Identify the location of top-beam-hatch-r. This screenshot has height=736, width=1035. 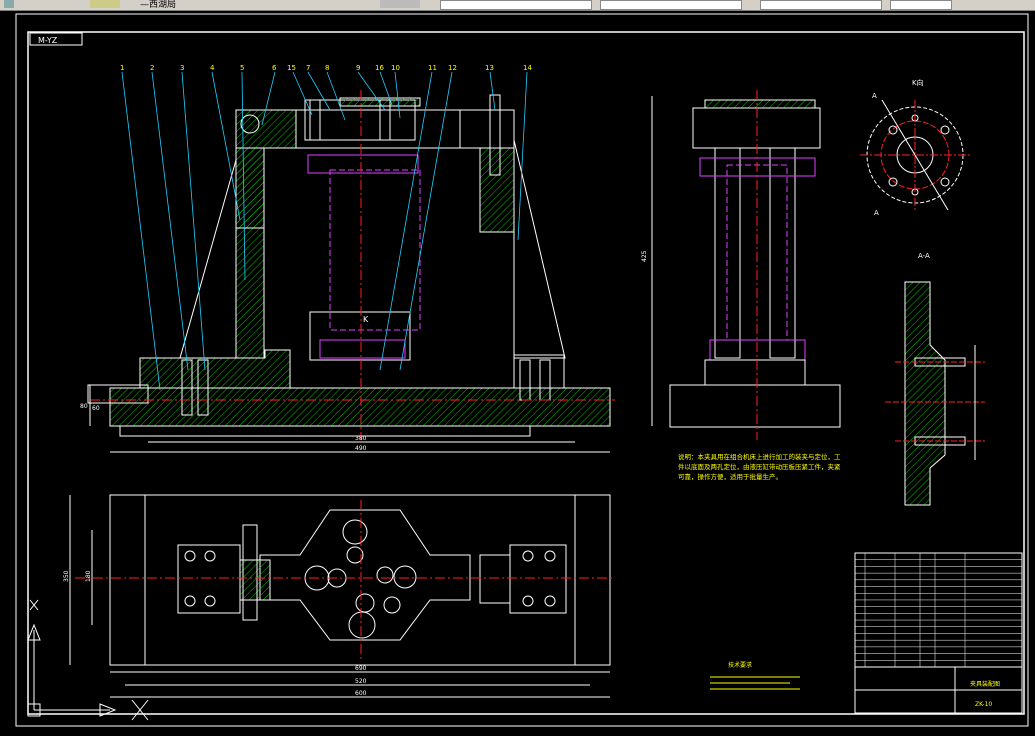
(487, 129).